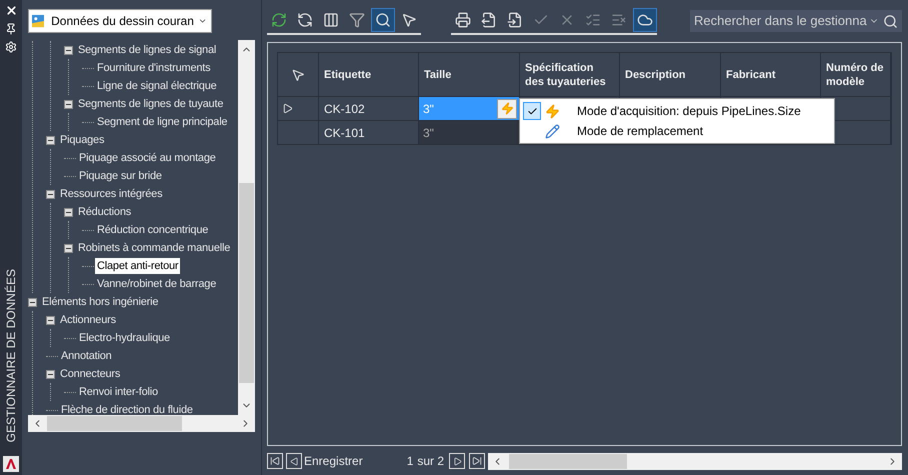  What do you see at coordinates (515, 20) in the screenshot?
I see `import-icon` at bounding box center [515, 20].